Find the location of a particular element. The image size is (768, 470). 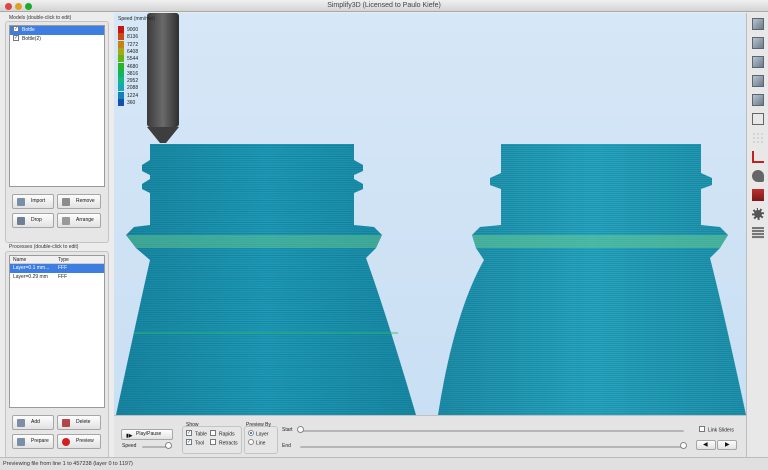

preview-by-label: Preview By is located at coordinates (259, 425).